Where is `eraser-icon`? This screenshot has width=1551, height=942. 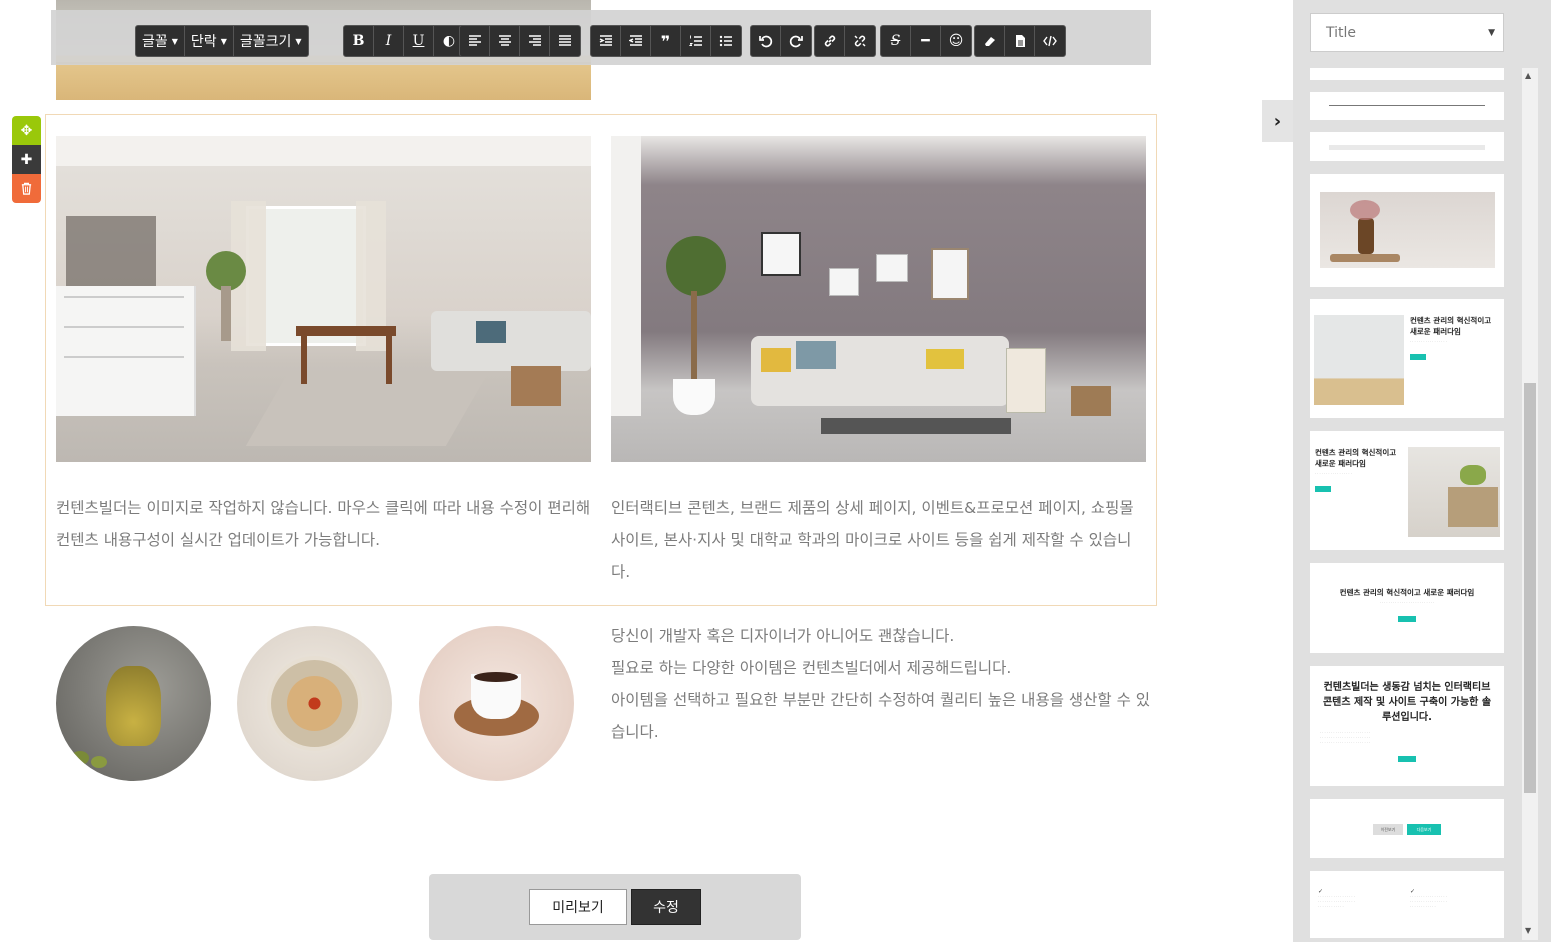 eraser-icon is located at coordinates (989, 41).